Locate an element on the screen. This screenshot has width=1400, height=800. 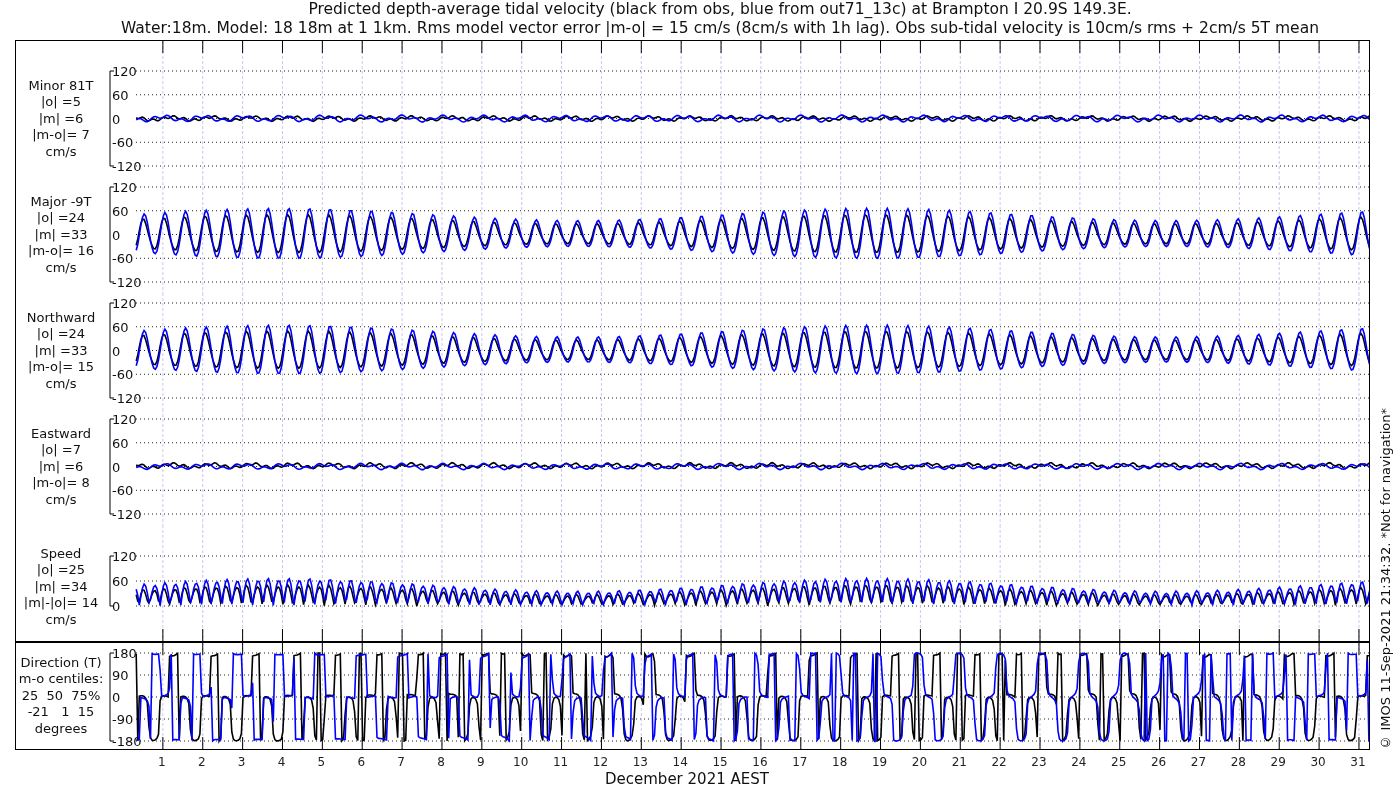
statistic-label: |o| =25 is located at coordinates (61, 570).